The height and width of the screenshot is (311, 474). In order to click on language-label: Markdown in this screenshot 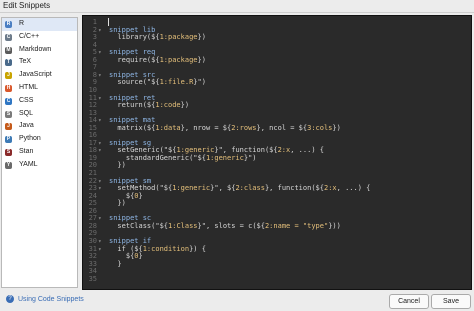, I will do `click(35, 49)`.